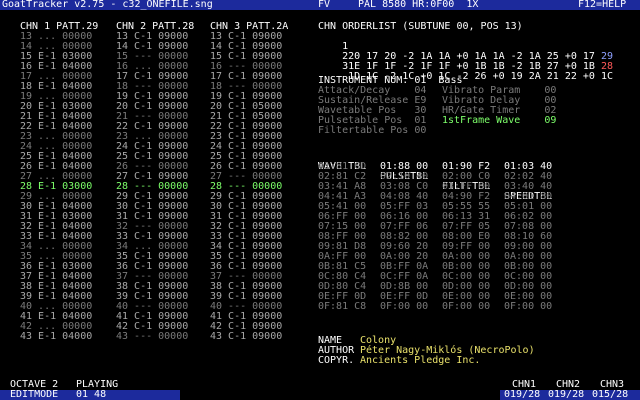  What do you see at coordinates (610, 394) in the screenshot?
I see `chn3-position: 015/28` at bounding box center [610, 394].